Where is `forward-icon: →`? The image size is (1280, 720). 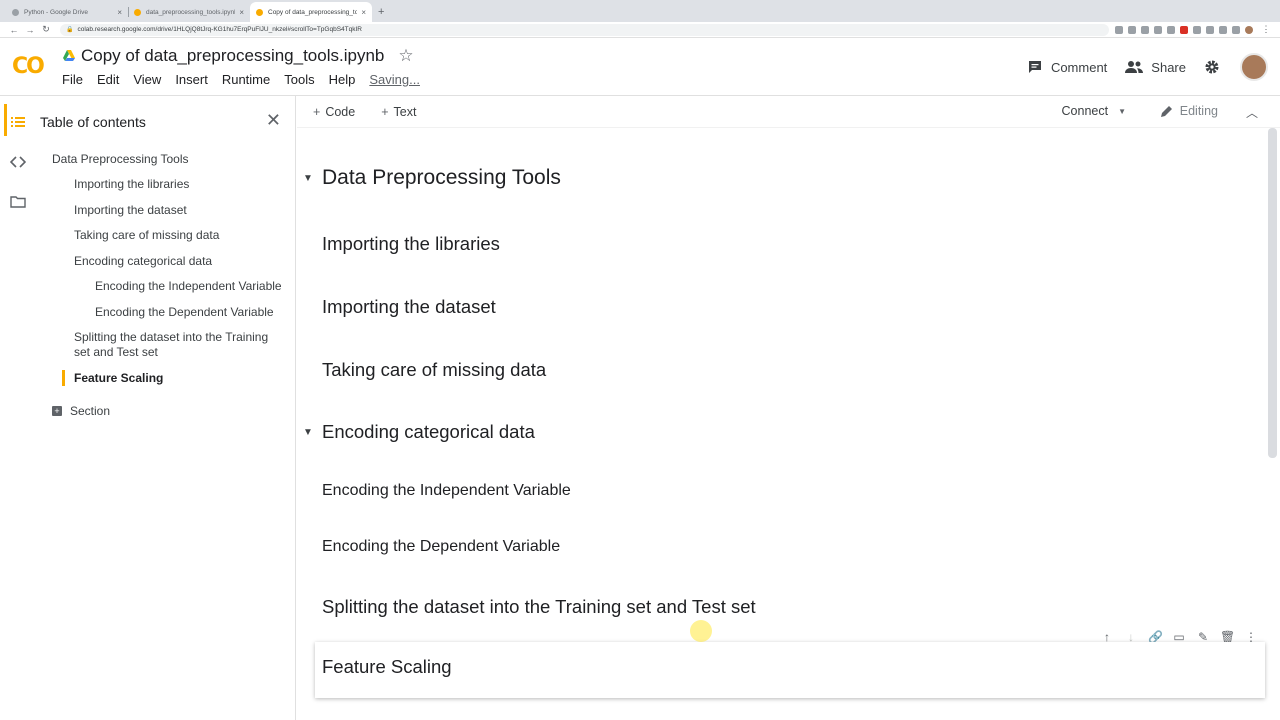
forward-icon: → is located at coordinates (30, 30).